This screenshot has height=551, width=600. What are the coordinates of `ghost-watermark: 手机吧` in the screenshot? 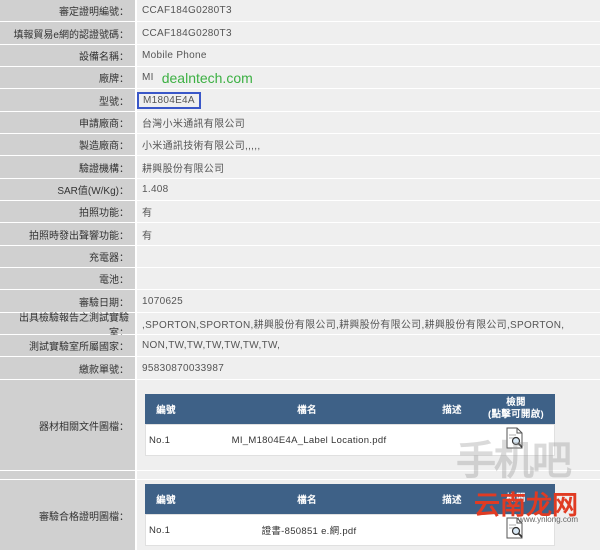 It's located at (514, 461).